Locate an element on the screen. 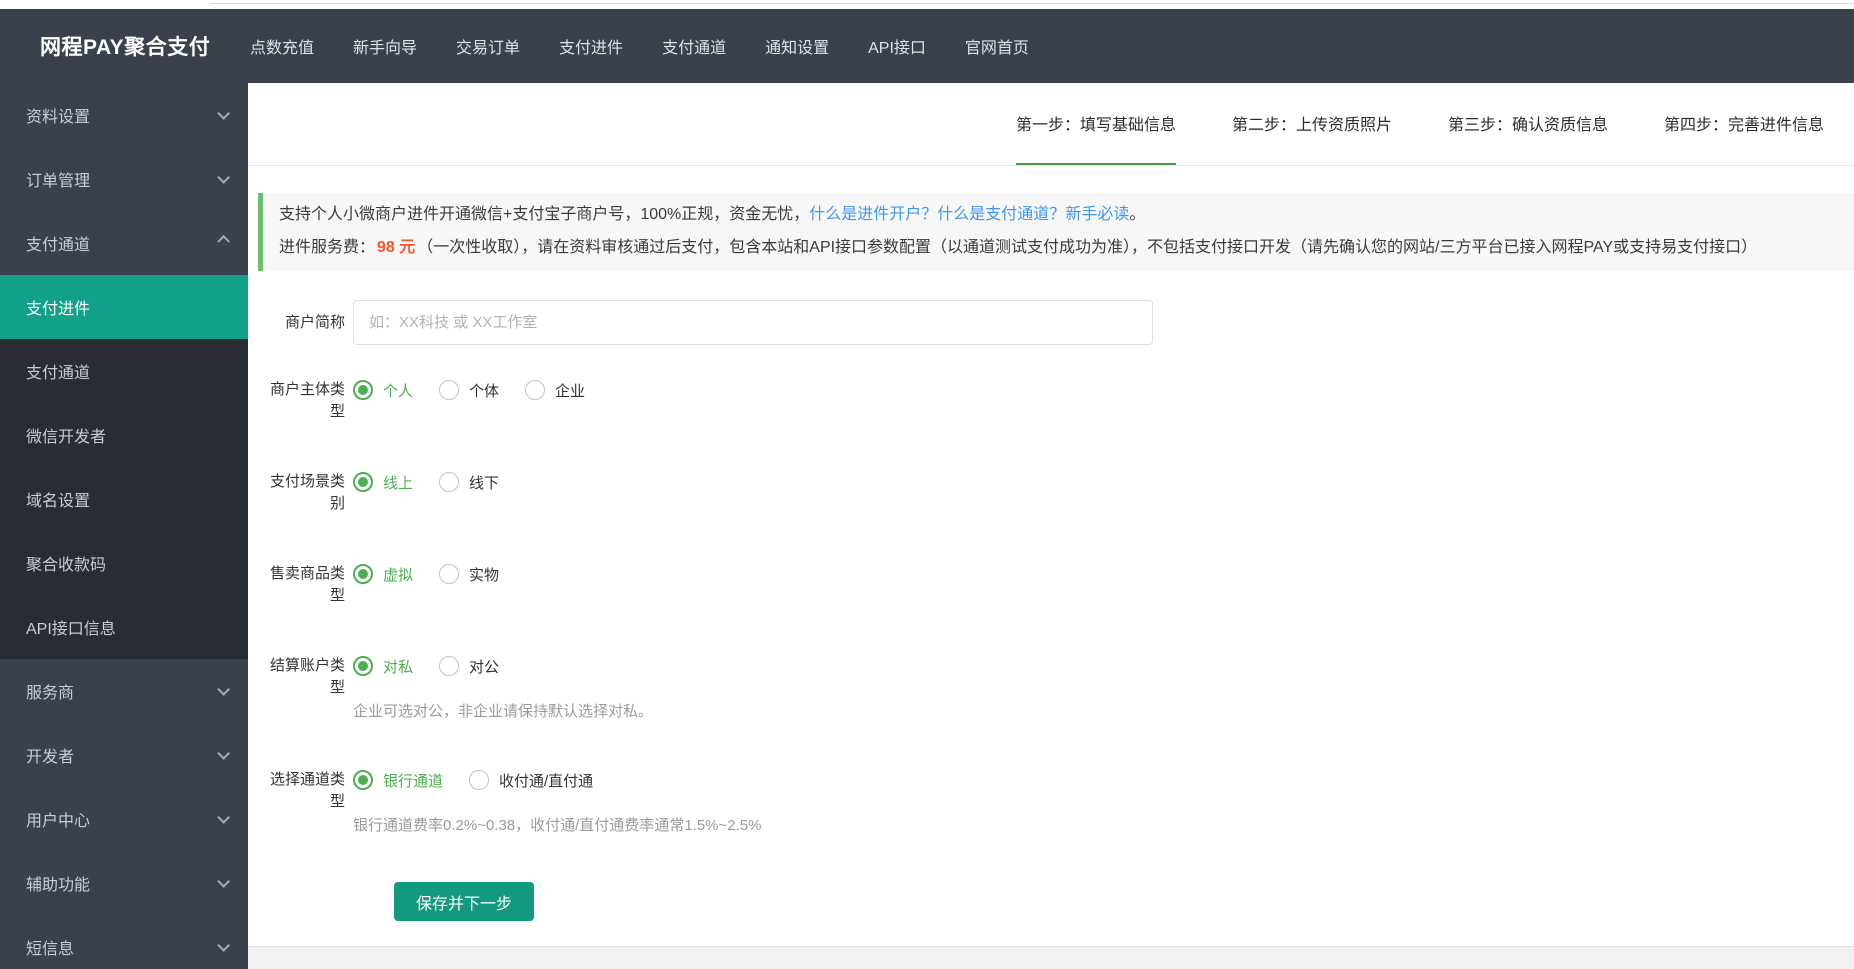 The image size is (1854, 969). radio-option: 对私 is located at coordinates (383, 666).